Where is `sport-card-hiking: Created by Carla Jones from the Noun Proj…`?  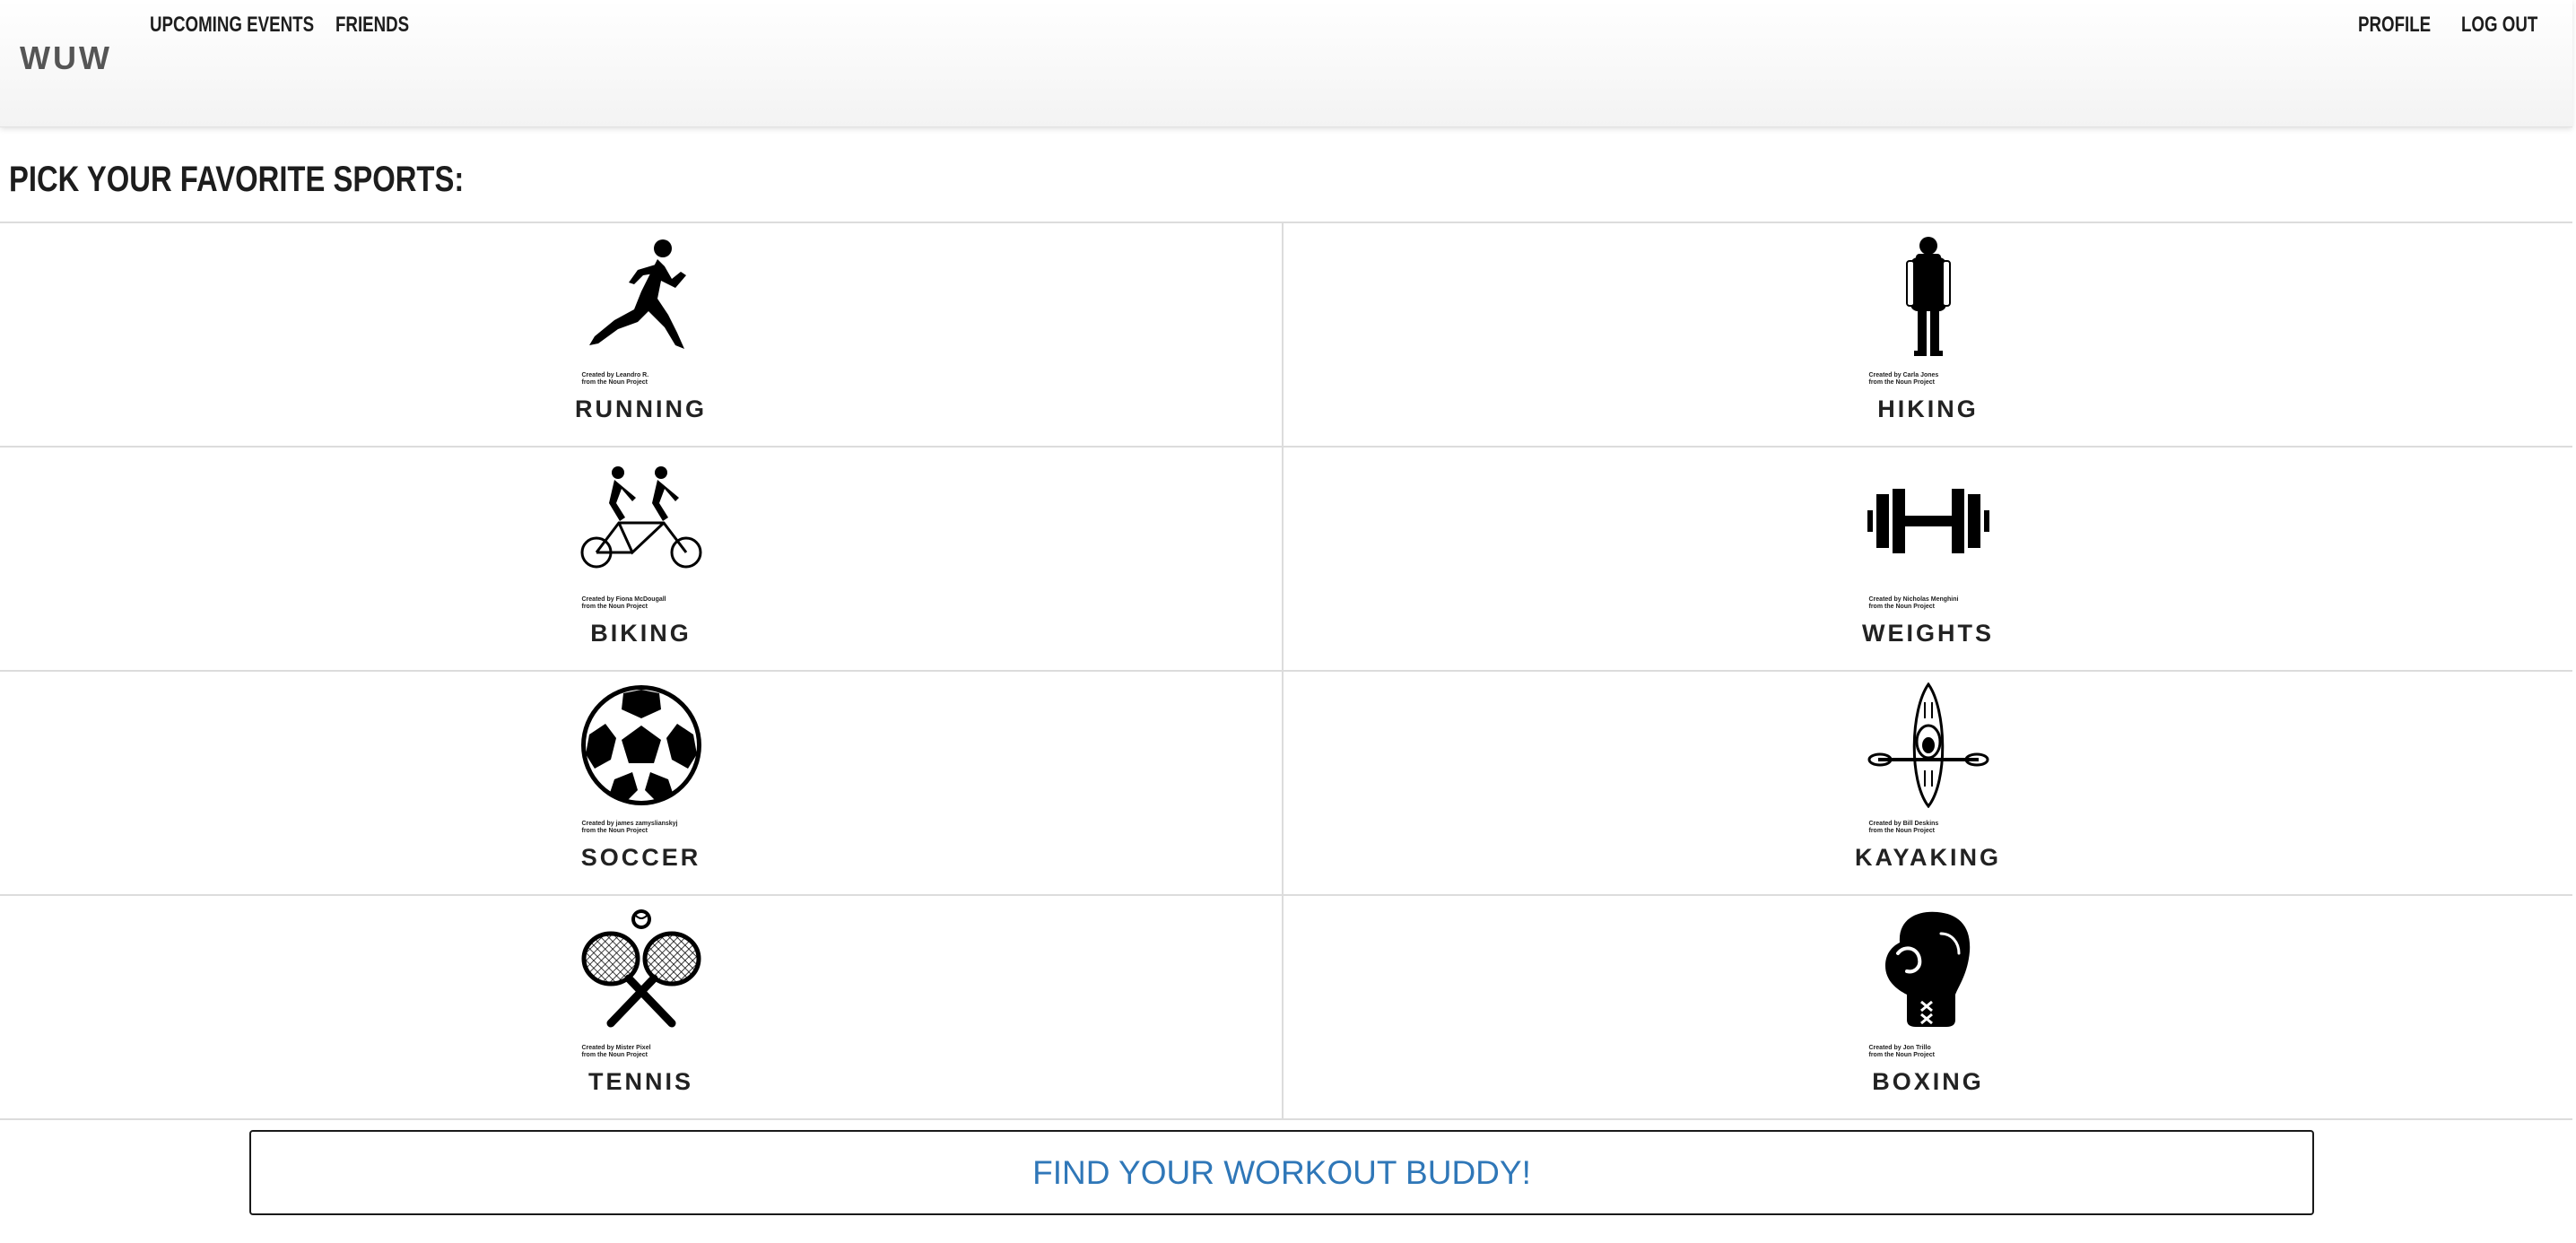
sport-card-hiking: Created by Carla Jones from the Noun Proj… is located at coordinates (1927, 334).